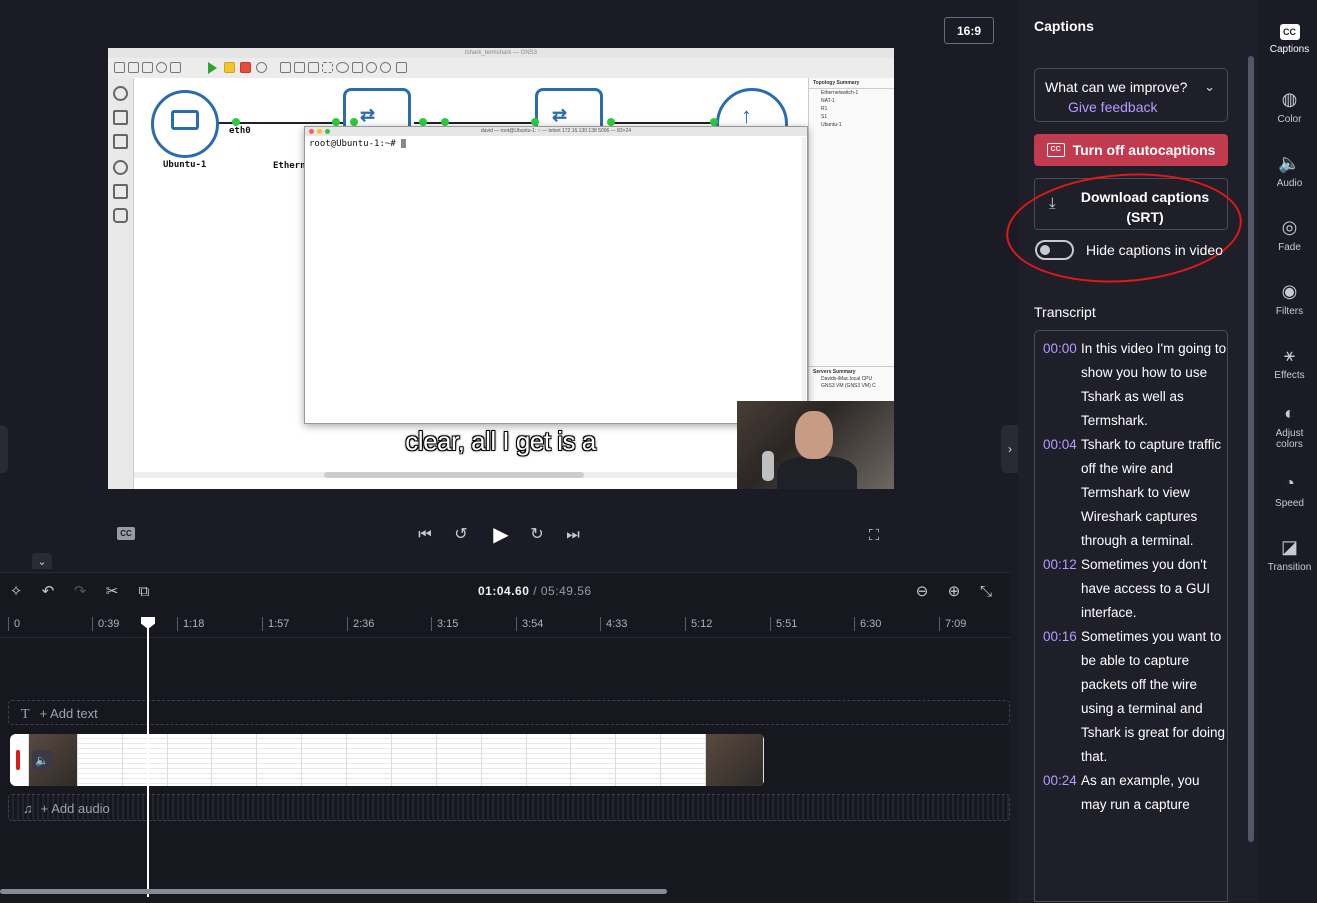 Image resolution: width=1317 pixels, height=903 pixels. Describe the element at coordinates (42, 760) in the screenshot. I see `clip-volume-icon: 🔈` at that location.